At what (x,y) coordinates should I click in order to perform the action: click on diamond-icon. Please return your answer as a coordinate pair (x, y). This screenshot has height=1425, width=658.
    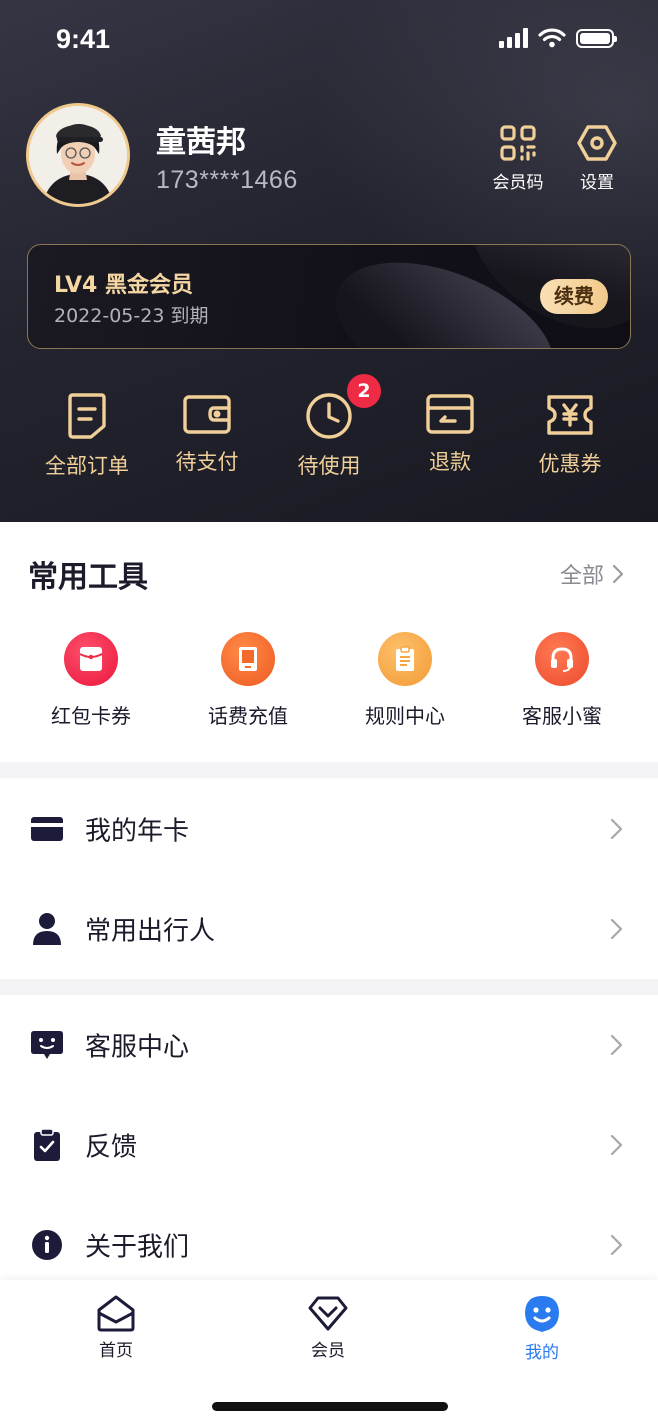
    Looking at the image, I should click on (328, 1313).